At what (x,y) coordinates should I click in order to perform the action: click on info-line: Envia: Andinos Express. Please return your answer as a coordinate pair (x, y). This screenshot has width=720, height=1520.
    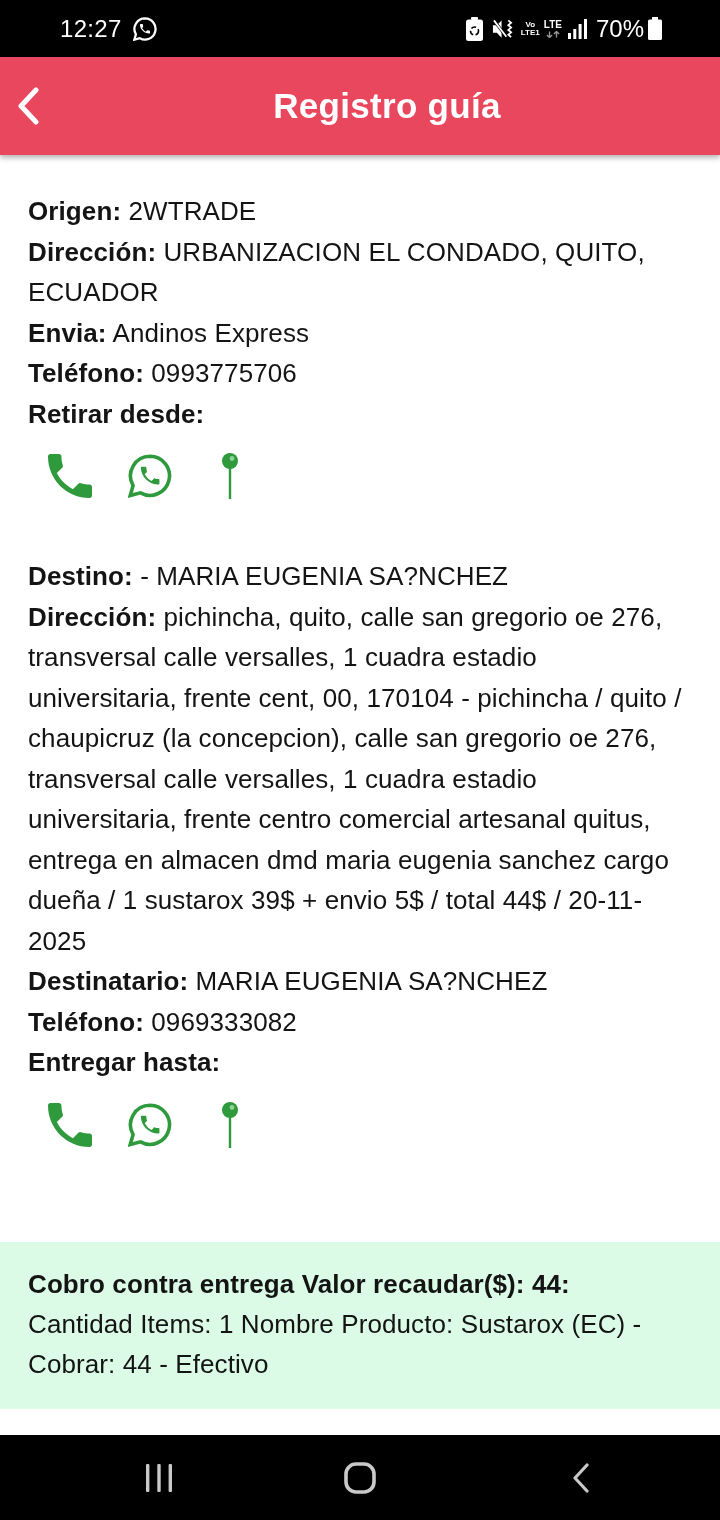
    Looking at the image, I should click on (169, 333).